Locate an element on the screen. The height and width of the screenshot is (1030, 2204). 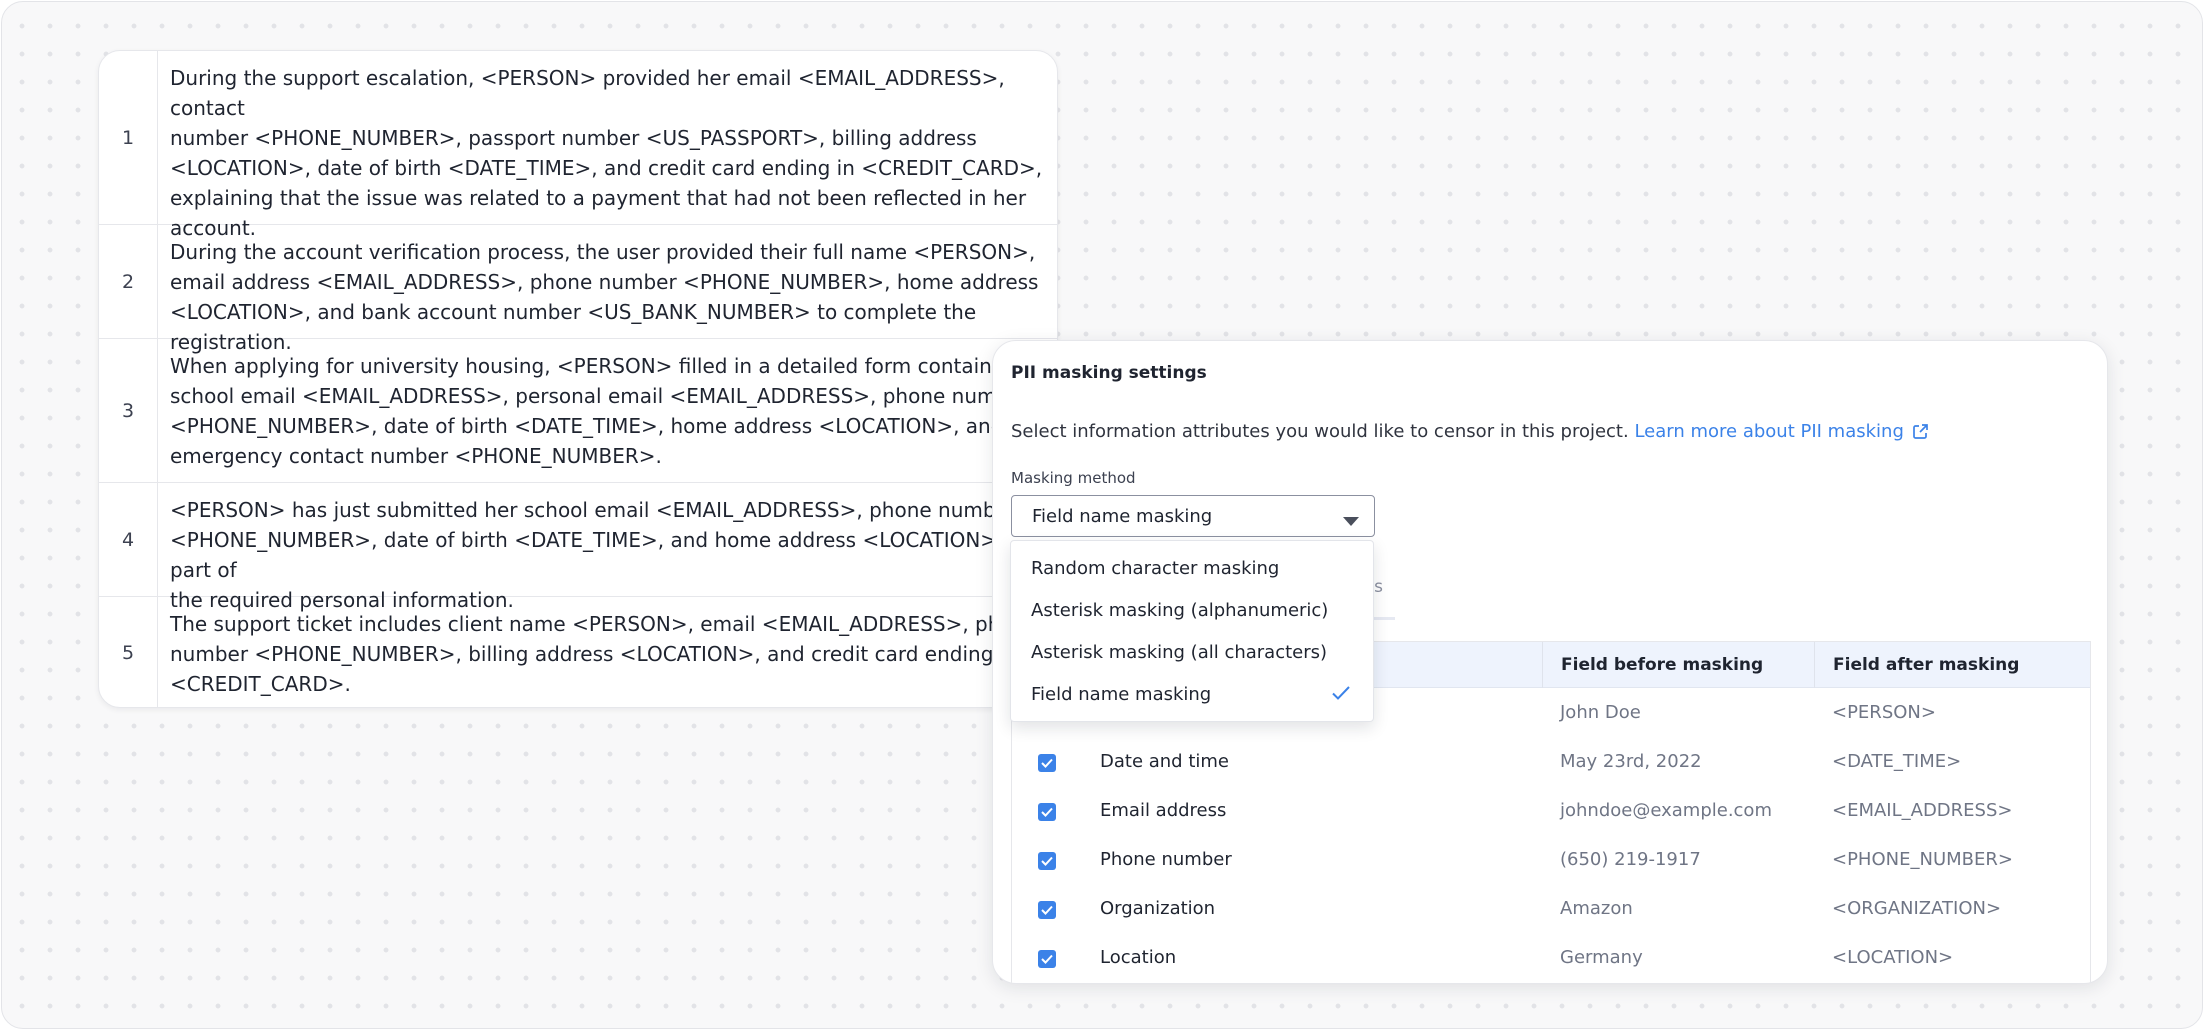
menu-option-random: Random character masking is located at coordinates (1192, 568).